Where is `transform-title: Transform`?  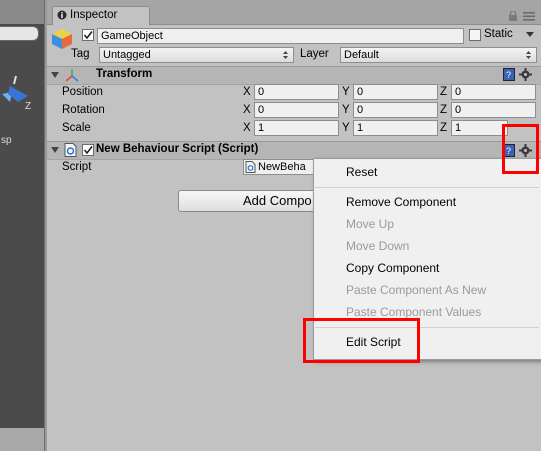 transform-title: Transform is located at coordinates (124, 74).